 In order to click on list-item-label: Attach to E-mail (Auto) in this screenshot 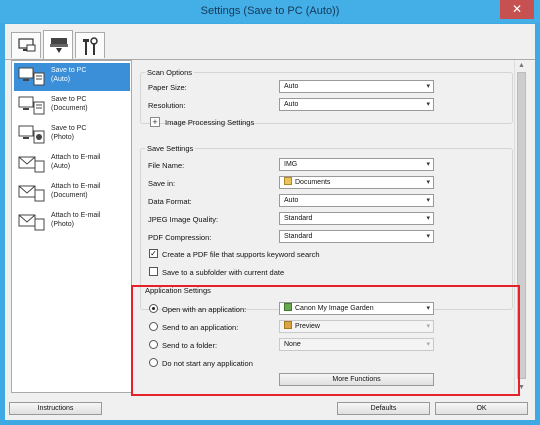, I will do `click(76, 162)`.